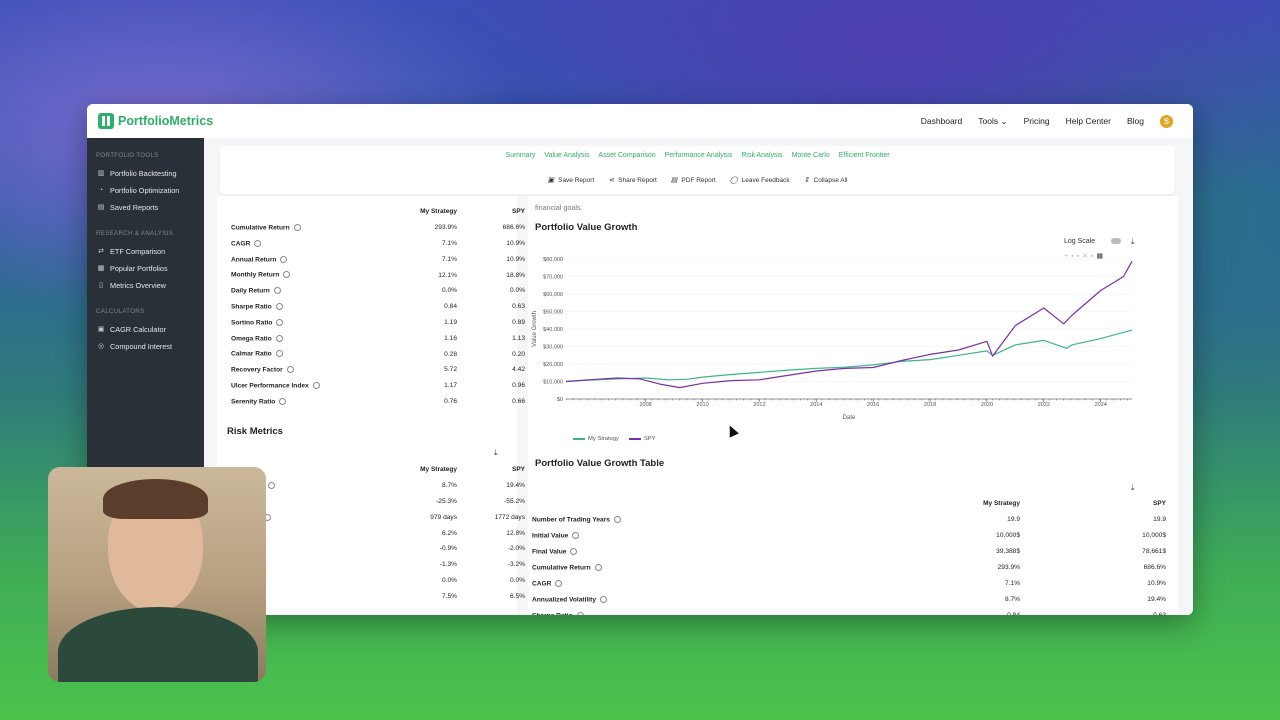 The height and width of the screenshot is (720, 1280). I want to click on benchmark-value: 0.89, so click(518, 322).